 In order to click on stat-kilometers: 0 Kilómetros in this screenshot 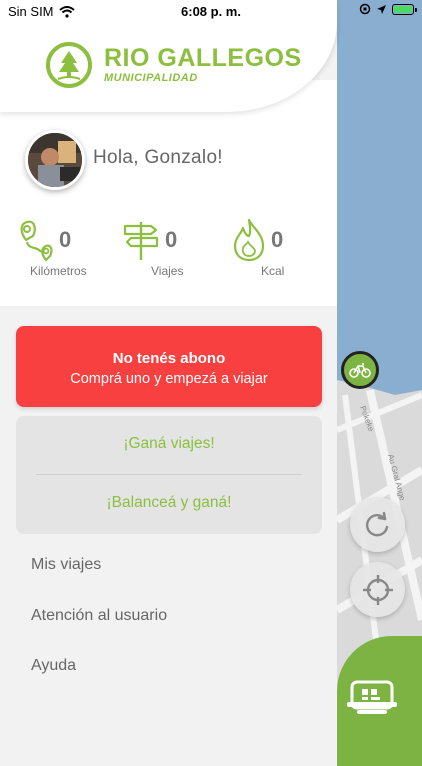, I will do `click(72, 247)`.